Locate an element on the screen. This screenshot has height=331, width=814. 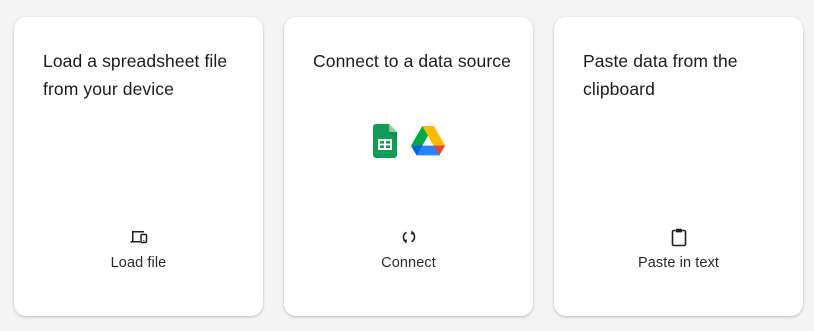
google-drive-icon is located at coordinates (427, 141).